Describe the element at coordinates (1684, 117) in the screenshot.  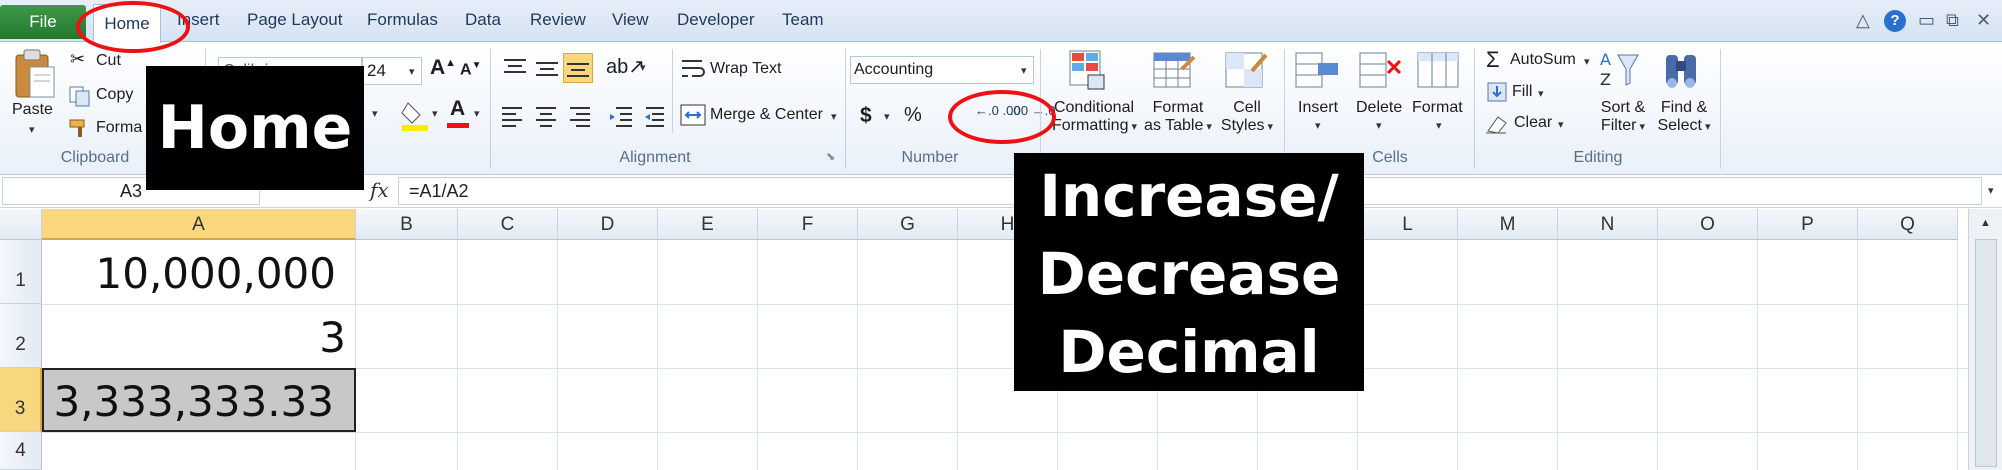
I see `find-select-button: Find & Select ▾` at that location.